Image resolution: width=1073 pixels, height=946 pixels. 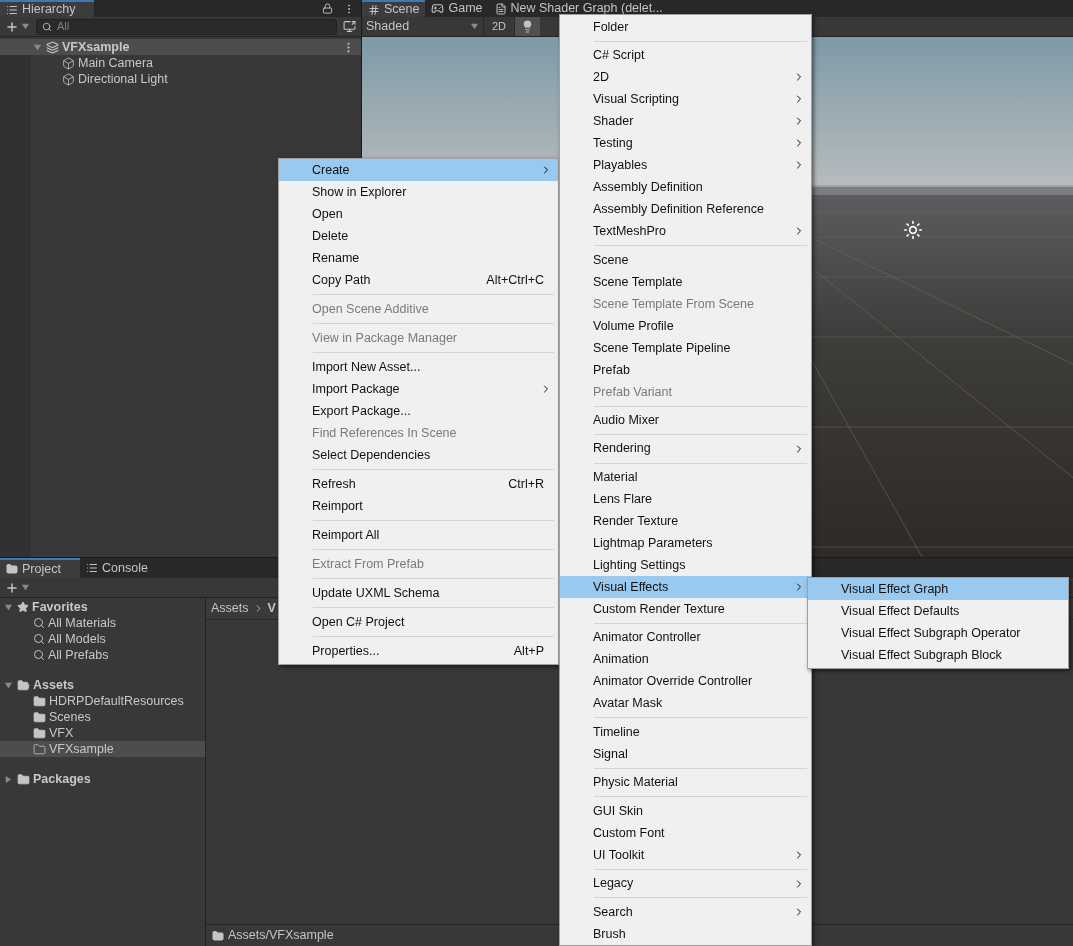 I want to click on menu-item: 2D, so click(x=685, y=77).